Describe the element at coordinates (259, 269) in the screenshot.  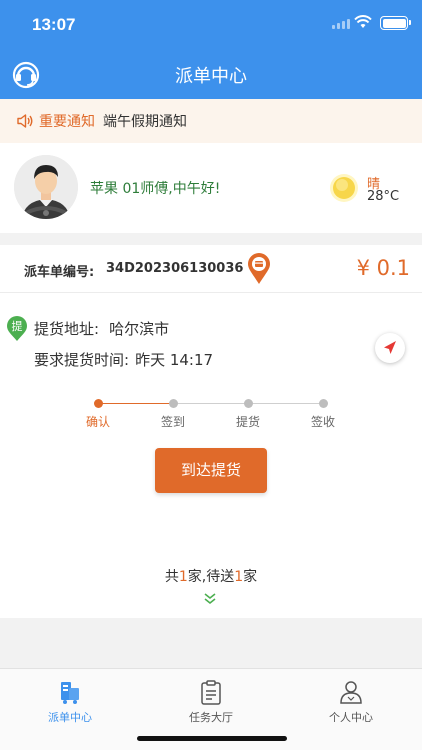
I see `location-pin-icon` at that location.